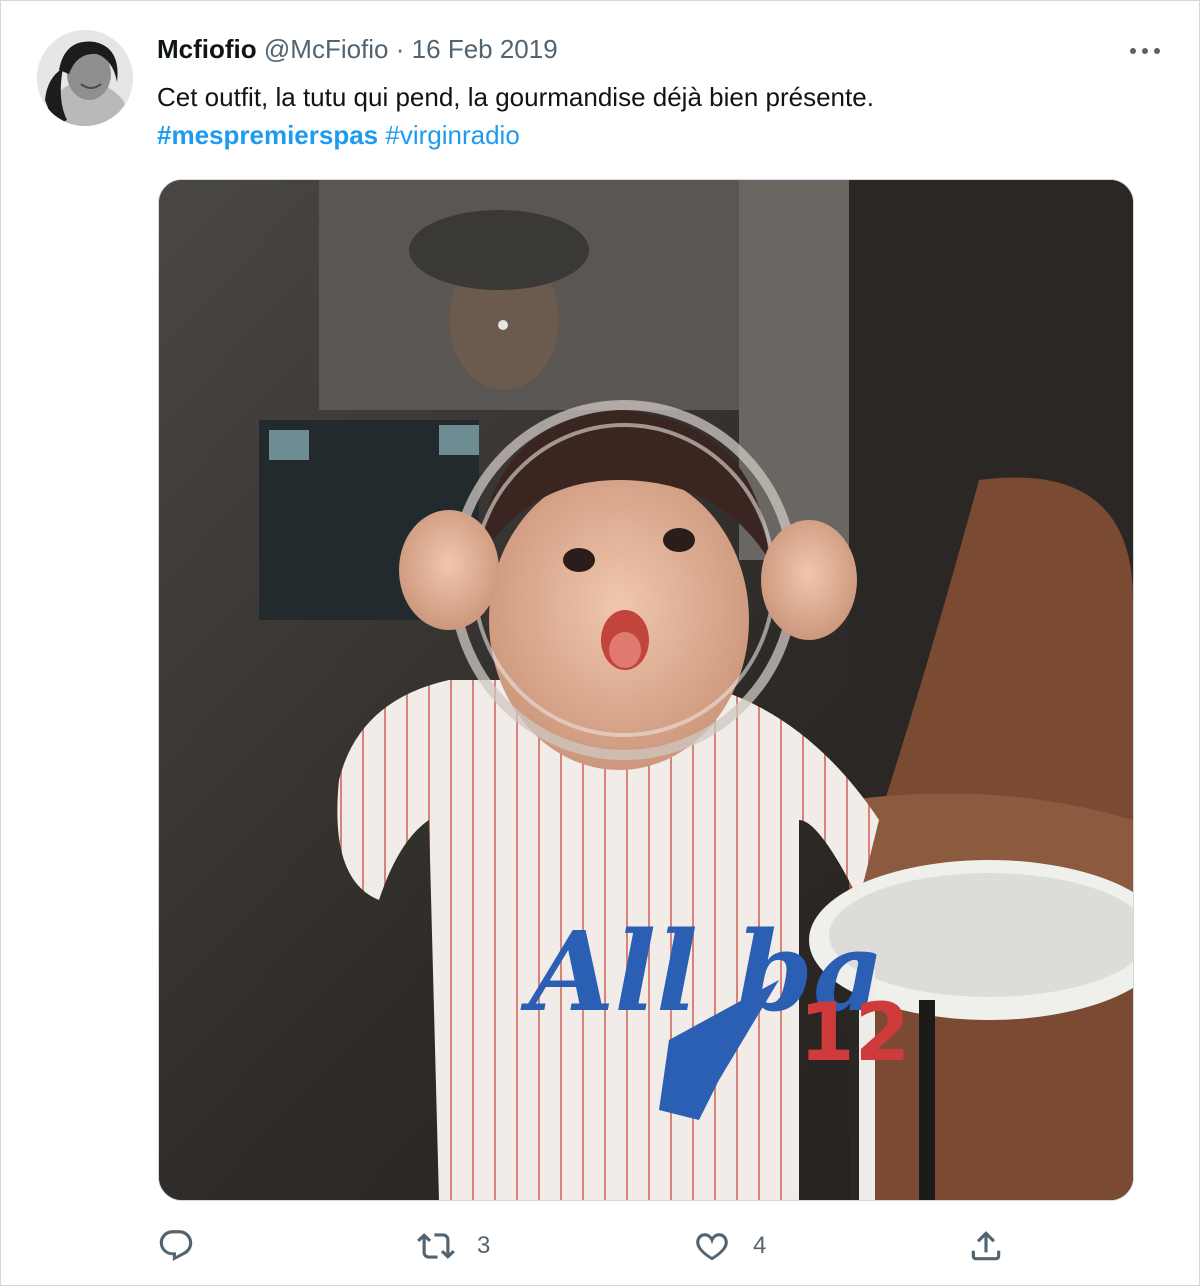 Image resolution: width=1200 pixels, height=1286 pixels. Describe the element at coordinates (712, 1247) in the screenshot. I see `heart-icon` at that location.